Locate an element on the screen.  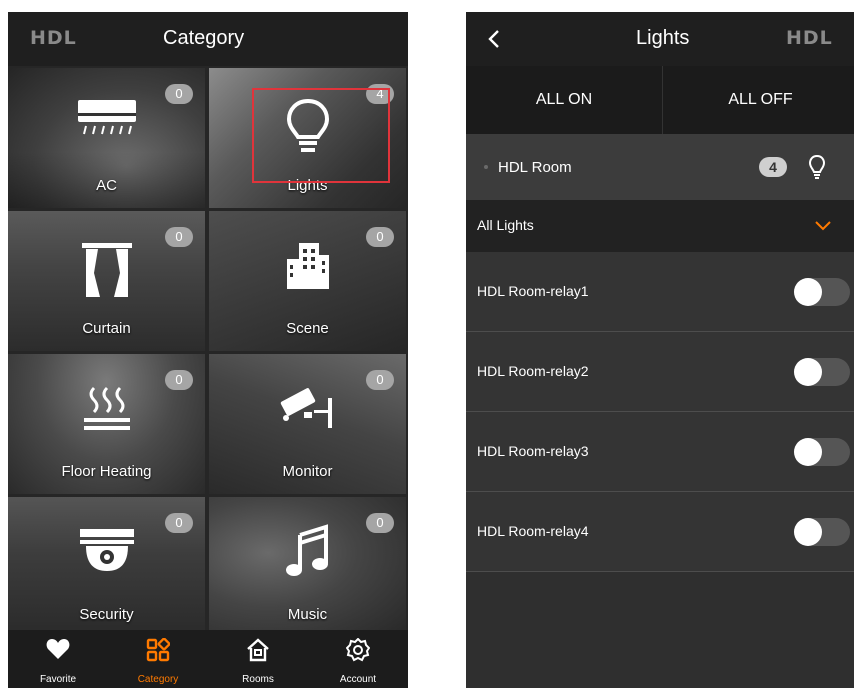
device-row-relay1: HDL Room-relay1 is located at coordinates (660, 292).